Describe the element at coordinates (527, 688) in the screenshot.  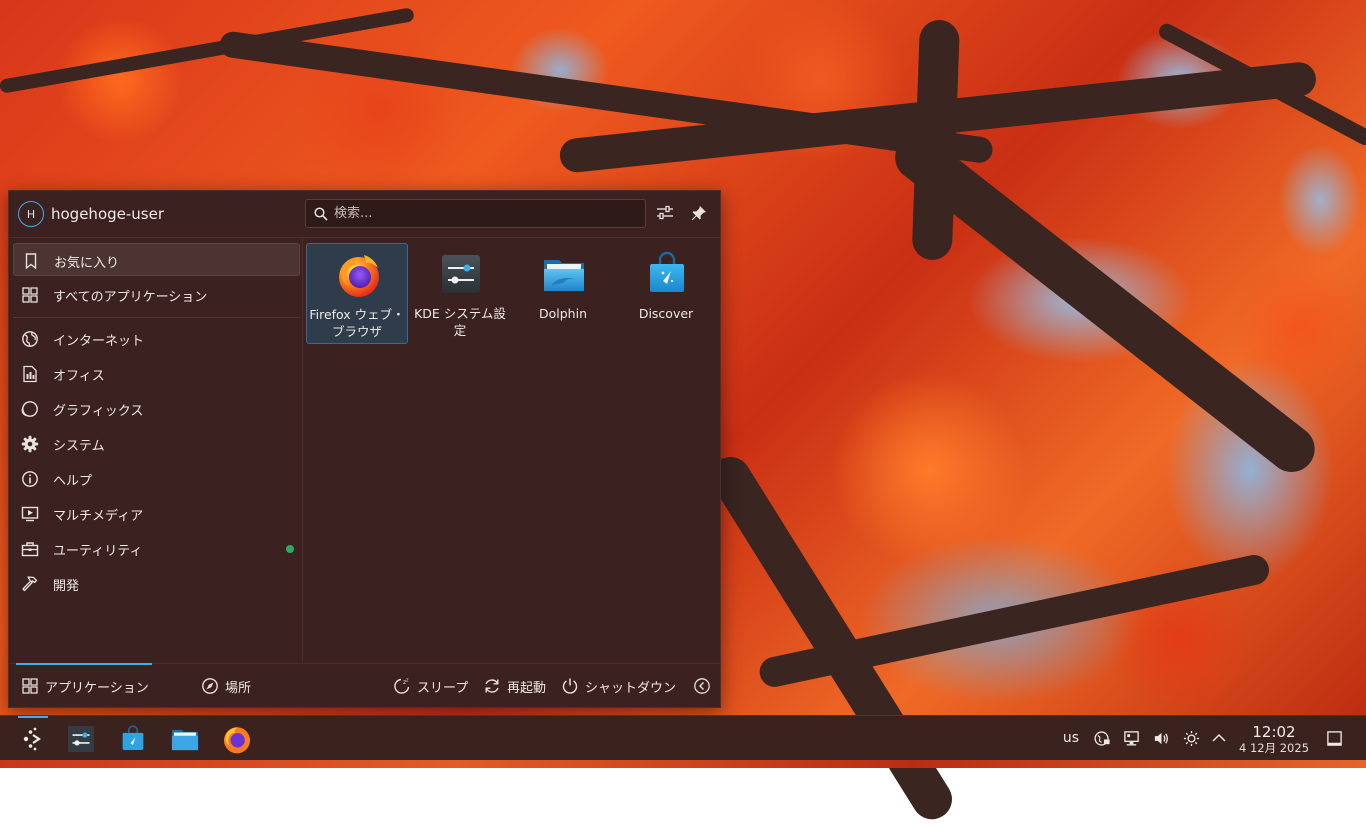
I see `restart-label: 再起動` at that location.